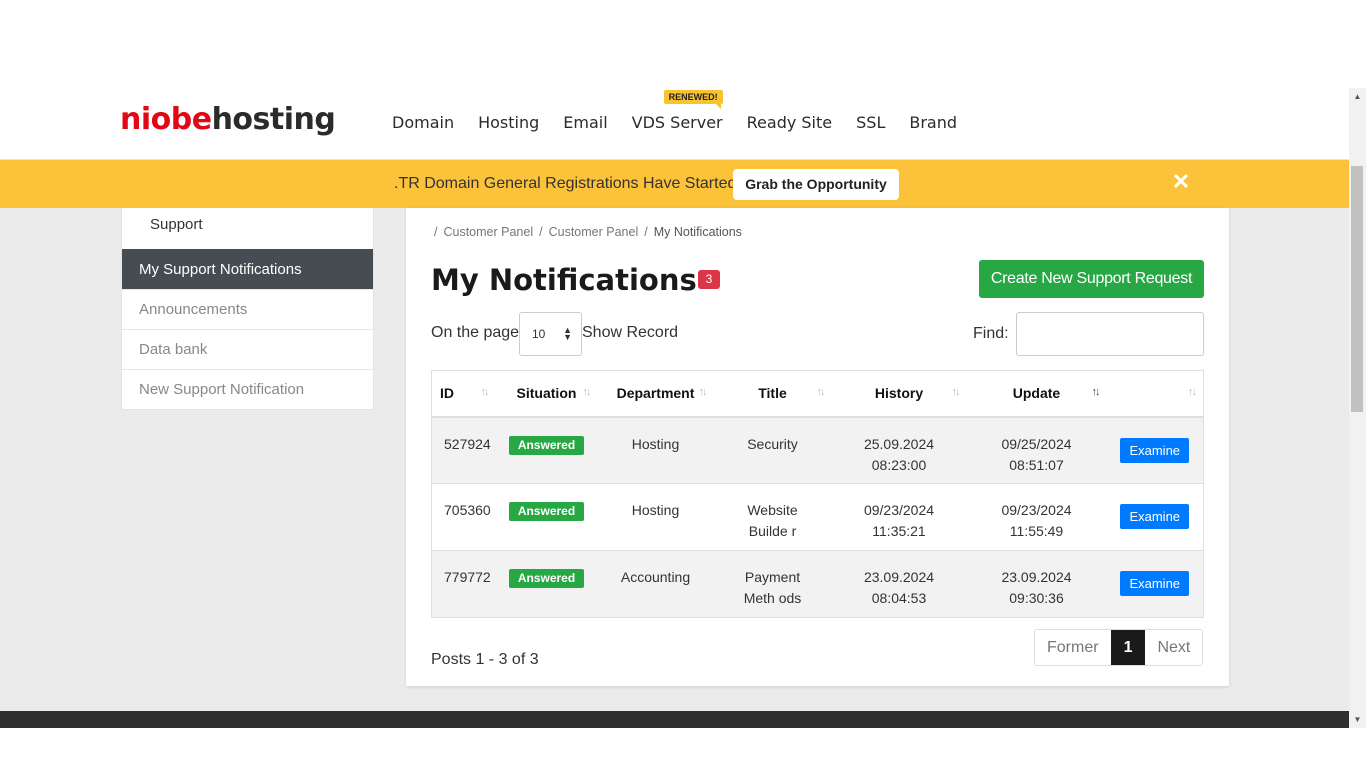 This screenshot has height=768, width=1366. What do you see at coordinates (247, 269) in the screenshot?
I see `sidebar-item-my-support-notifications: My Support Notifications` at bounding box center [247, 269].